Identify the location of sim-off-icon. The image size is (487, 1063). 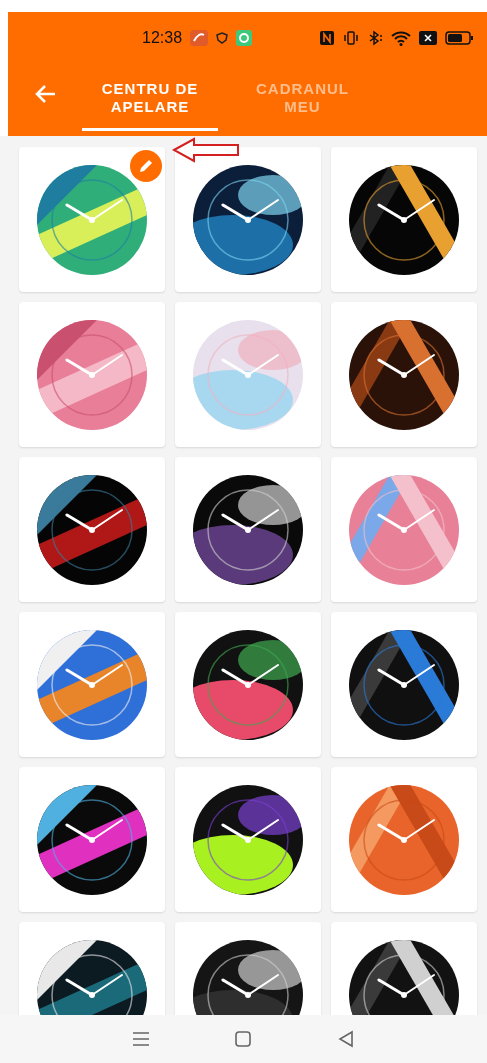
(428, 38).